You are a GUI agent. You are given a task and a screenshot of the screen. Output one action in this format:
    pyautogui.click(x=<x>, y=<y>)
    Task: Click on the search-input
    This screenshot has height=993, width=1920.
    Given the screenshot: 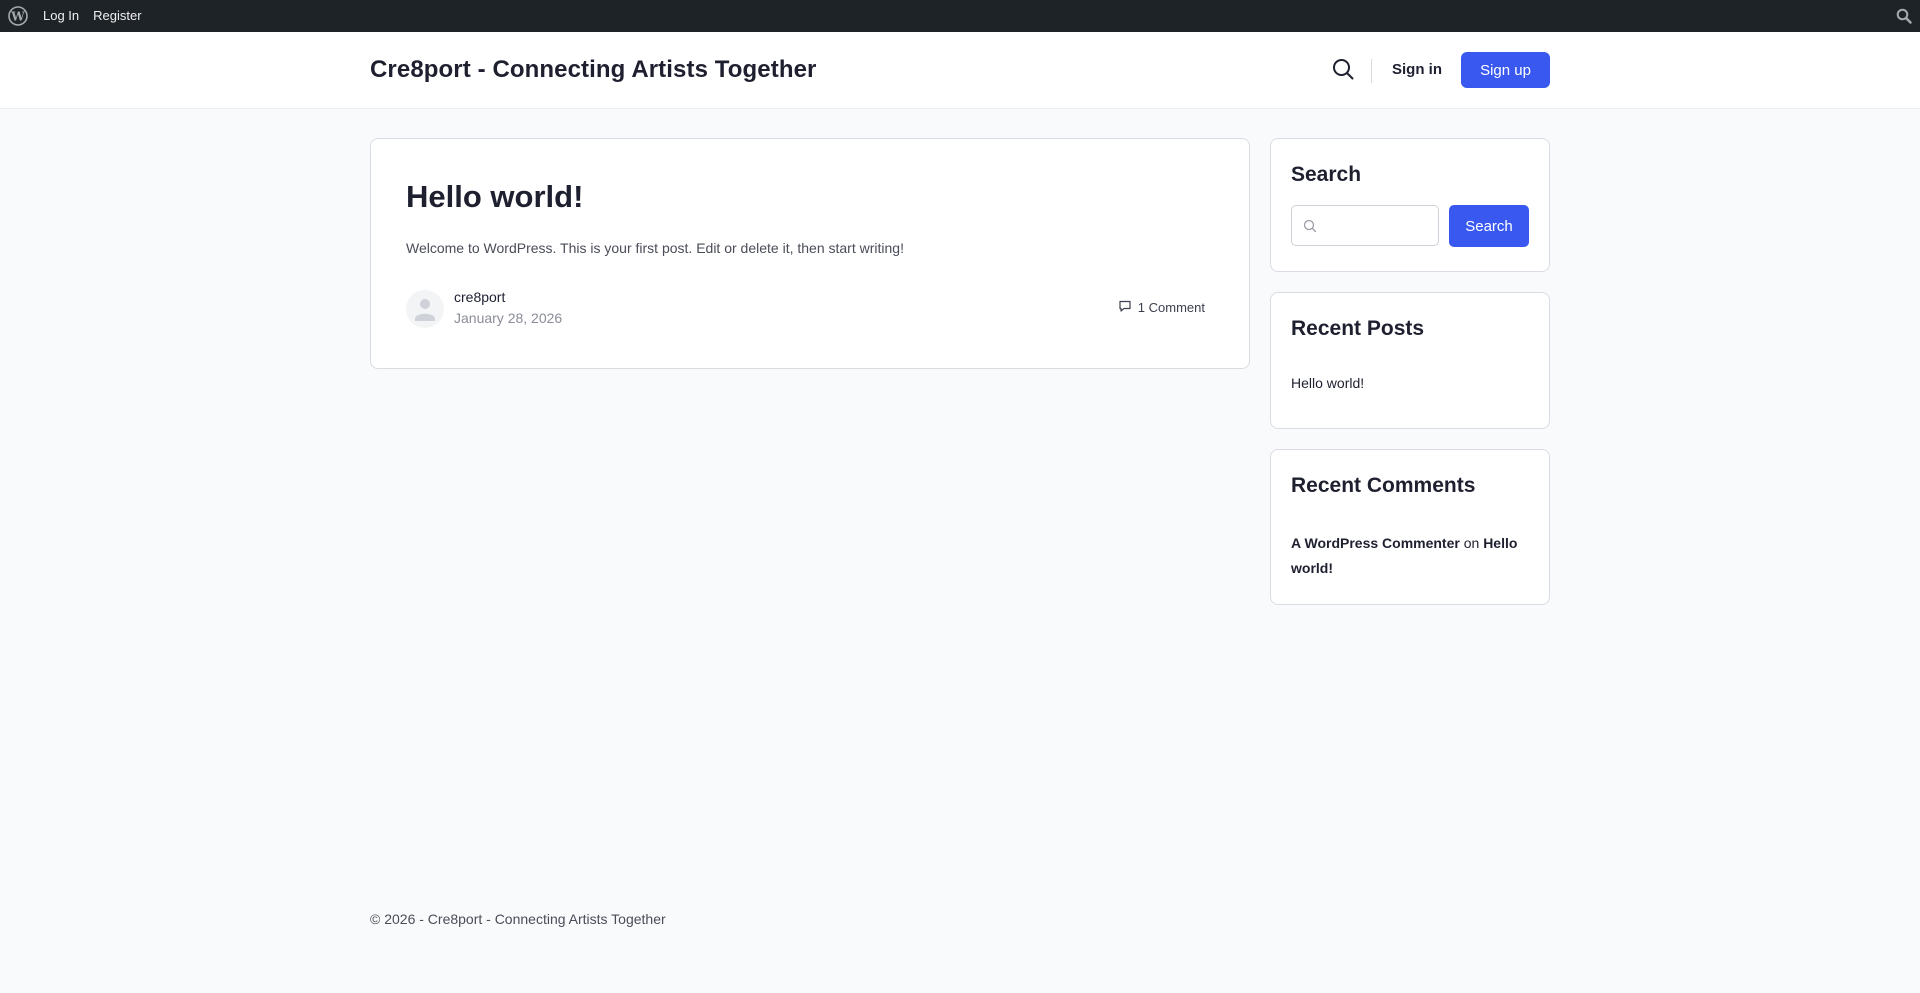 What is the action you would take?
    pyautogui.click(x=1379, y=225)
    